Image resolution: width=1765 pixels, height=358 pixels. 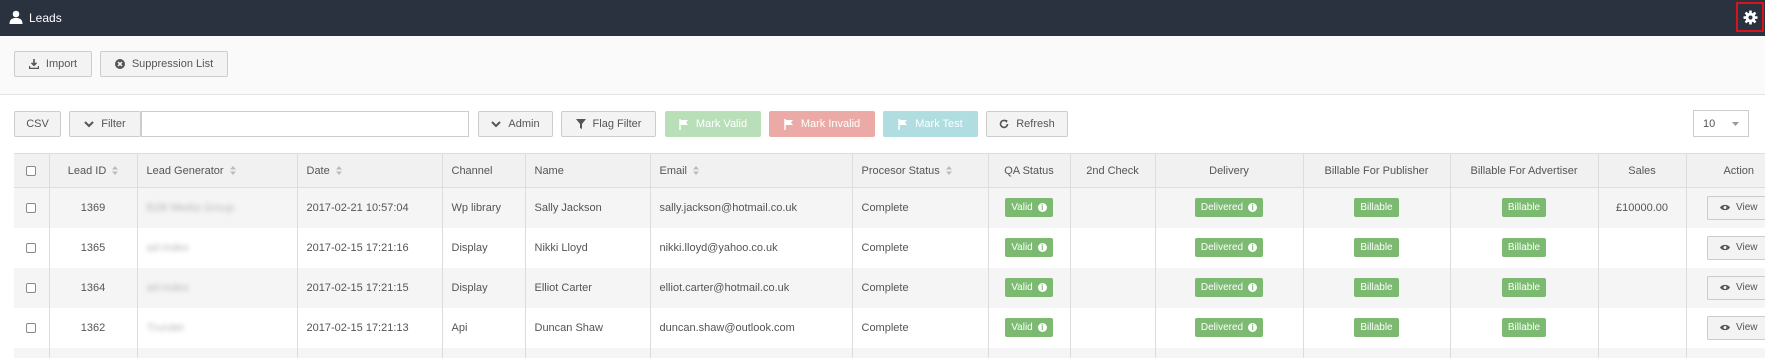 What do you see at coordinates (484, 327) in the screenshot?
I see `channel-cell: Api` at bounding box center [484, 327].